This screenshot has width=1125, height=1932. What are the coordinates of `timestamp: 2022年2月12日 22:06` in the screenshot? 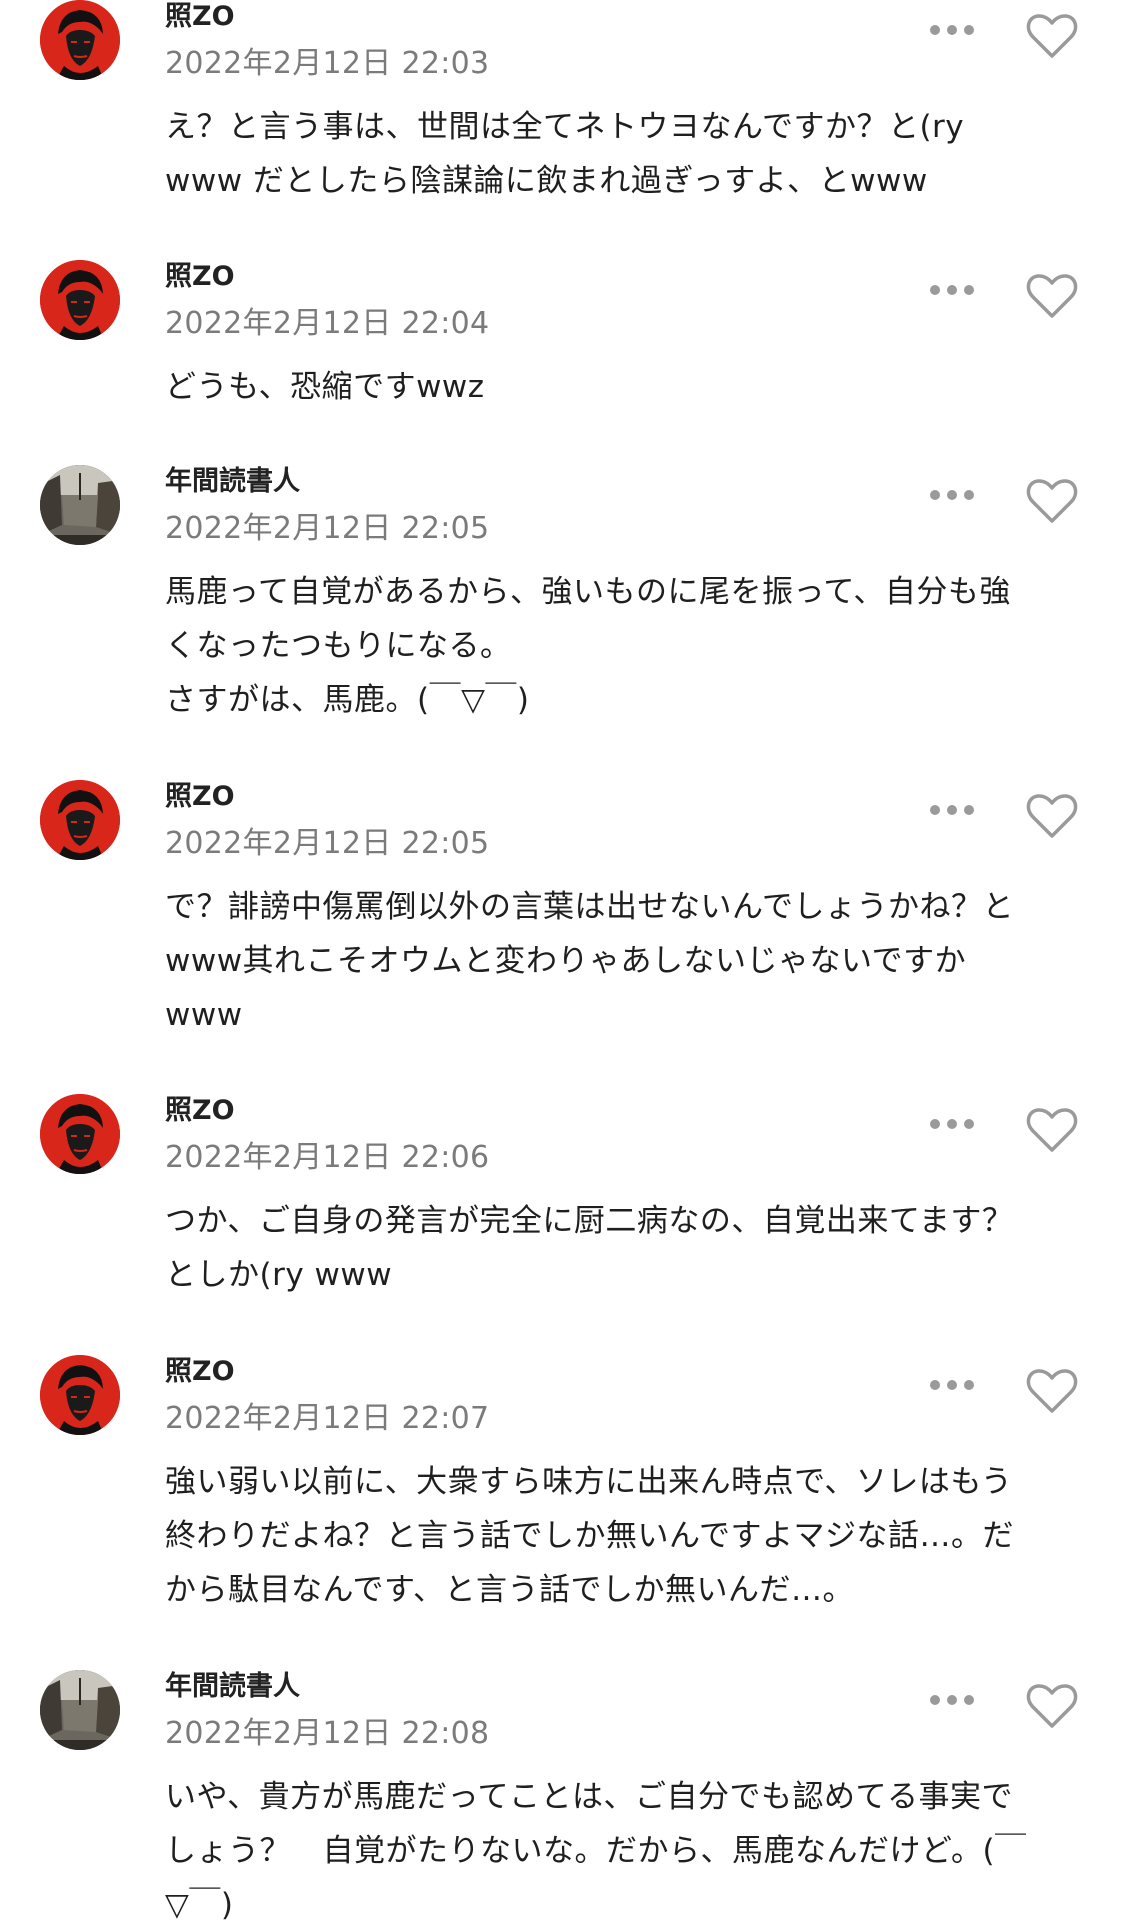 It's located at (327, 1157).